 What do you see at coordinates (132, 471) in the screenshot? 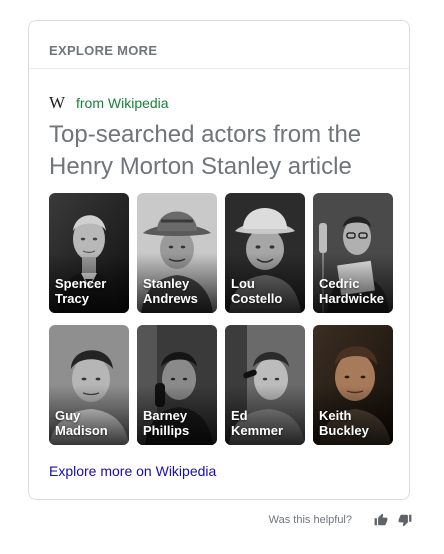
I see `explore-more-wikipedia-link: Explore more on Wikipedia` at bounding box center [132, 471].